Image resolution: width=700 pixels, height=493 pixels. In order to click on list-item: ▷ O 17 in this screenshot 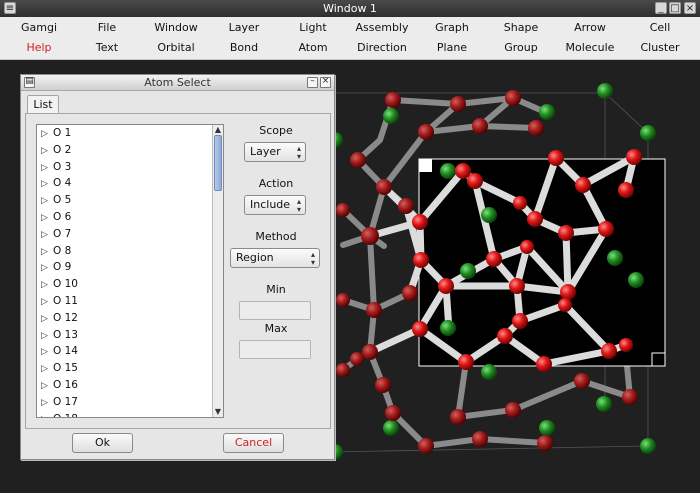, I will do `click(130, 402)`.